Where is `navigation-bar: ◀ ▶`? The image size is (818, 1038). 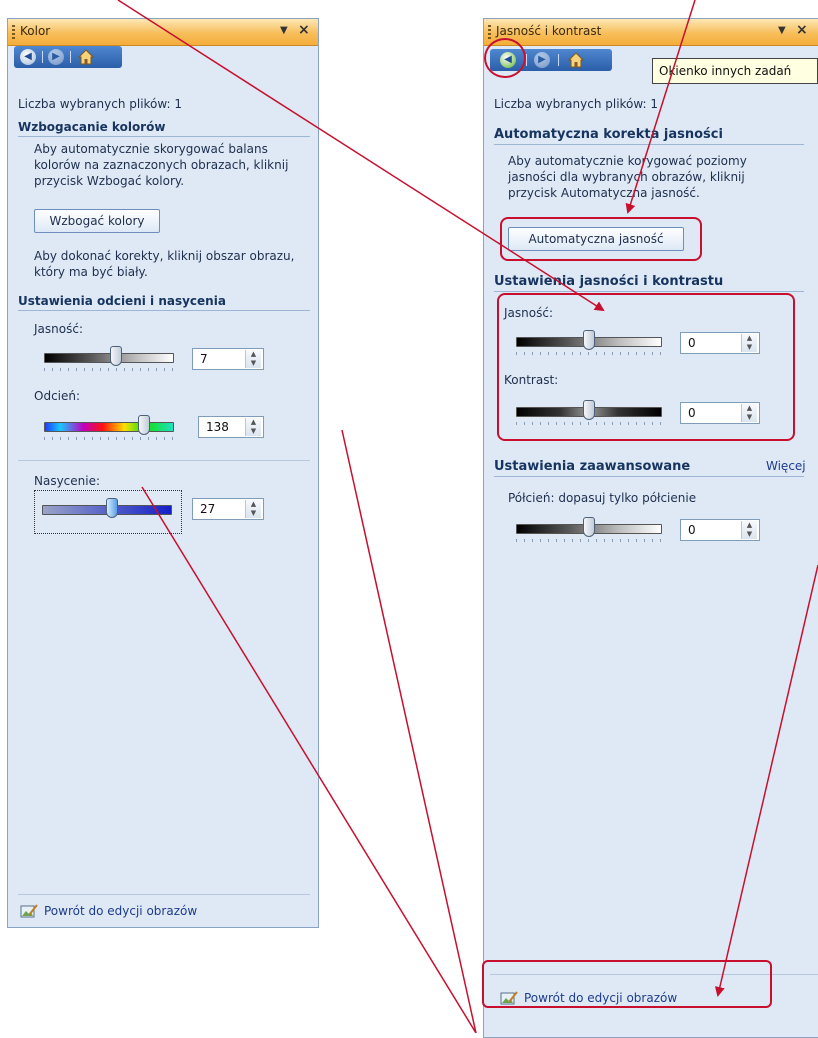
navigation-bar: ◀ ▶ is located at coordinates (68, 57).